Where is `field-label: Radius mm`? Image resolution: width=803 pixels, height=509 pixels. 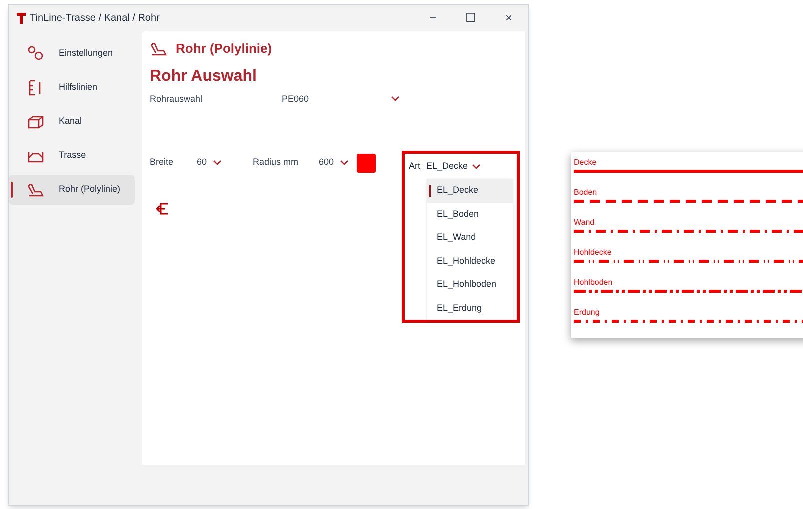
field-label: Radius mm is located at coordinates (276, 163).